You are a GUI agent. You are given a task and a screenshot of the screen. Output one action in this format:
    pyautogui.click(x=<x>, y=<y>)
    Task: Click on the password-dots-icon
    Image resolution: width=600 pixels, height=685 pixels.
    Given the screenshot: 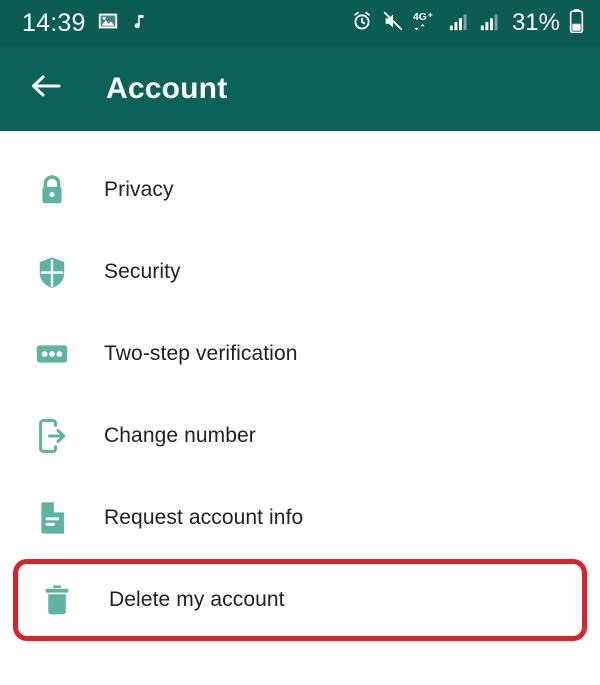 What is the action you would take?
    pyautogui.click(x=52, y=354)
    